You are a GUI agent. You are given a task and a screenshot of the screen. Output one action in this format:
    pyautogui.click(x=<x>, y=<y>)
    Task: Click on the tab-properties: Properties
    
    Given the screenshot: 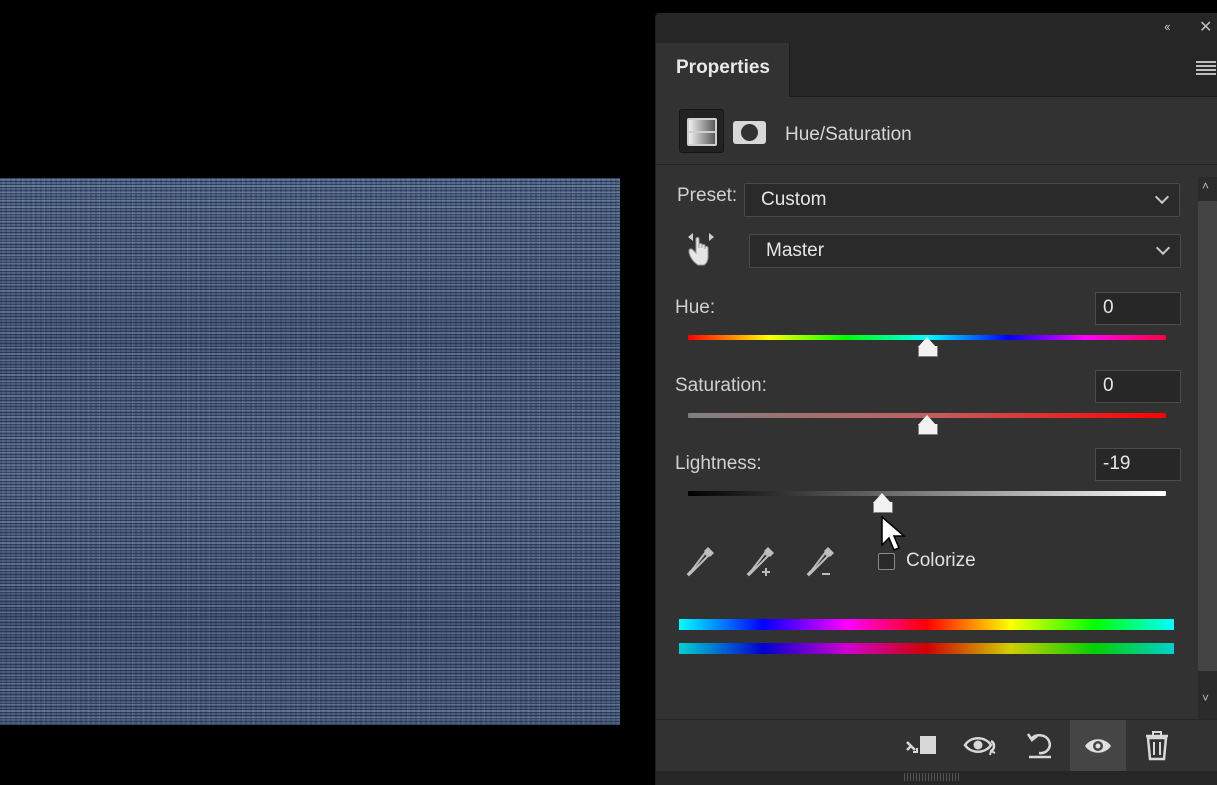 What is the action you would take?
    pyautogui.click(x=723, y=70)
    